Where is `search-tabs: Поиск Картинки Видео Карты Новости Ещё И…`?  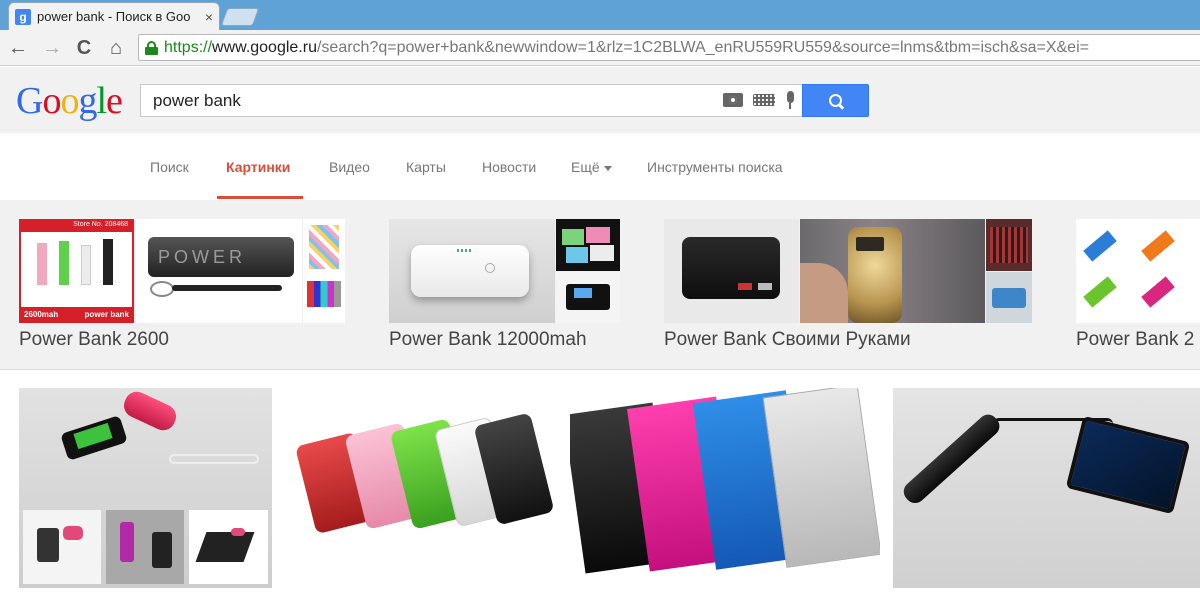 search-tabs: Поиск Картинки Видео Карты Новости Ещё И… is located at coordinates (600, 167).